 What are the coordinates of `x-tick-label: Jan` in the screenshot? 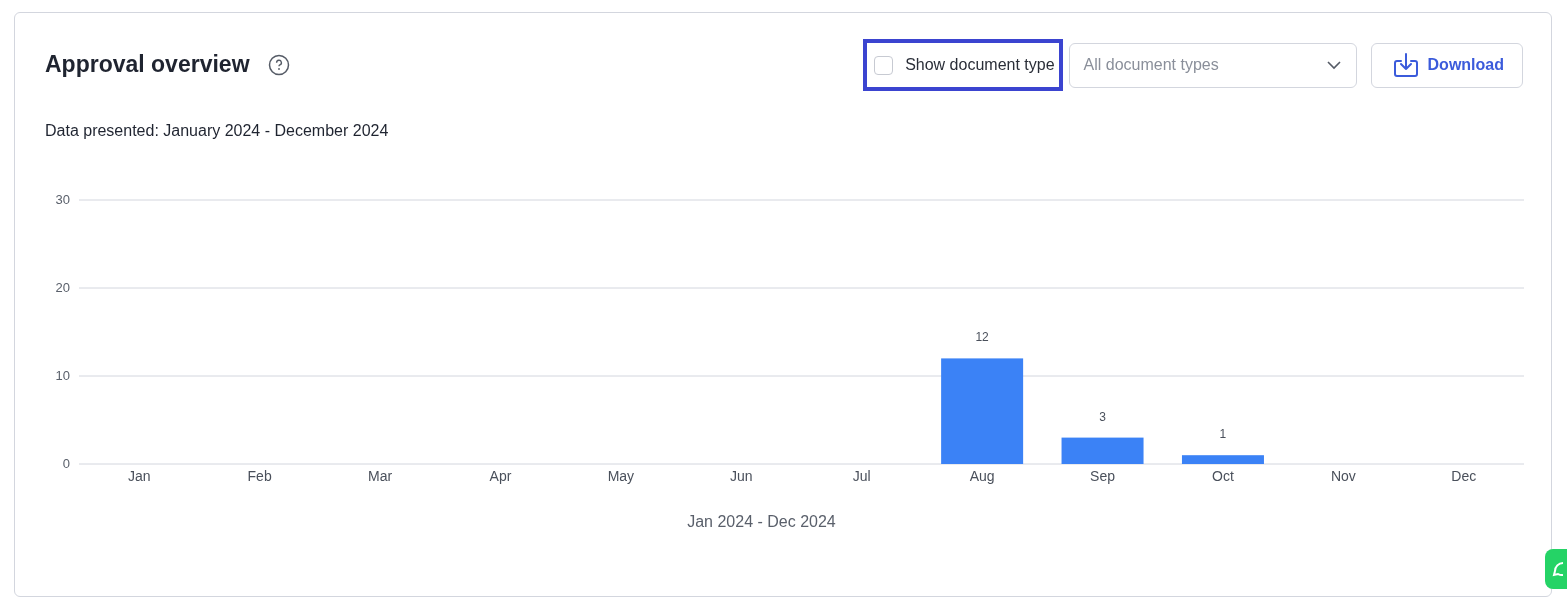 It's located at (139, 476).